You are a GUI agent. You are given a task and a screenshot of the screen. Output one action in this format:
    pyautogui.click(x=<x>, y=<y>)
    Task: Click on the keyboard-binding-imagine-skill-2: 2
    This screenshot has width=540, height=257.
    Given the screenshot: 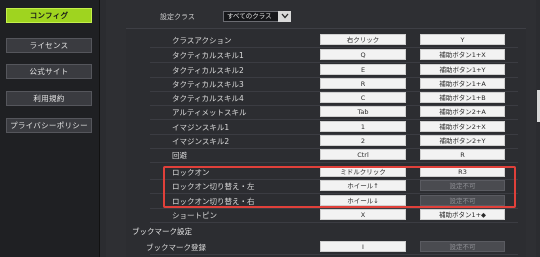 What is the action you would take?
    pyautogui.click(x=363, y=140)
    